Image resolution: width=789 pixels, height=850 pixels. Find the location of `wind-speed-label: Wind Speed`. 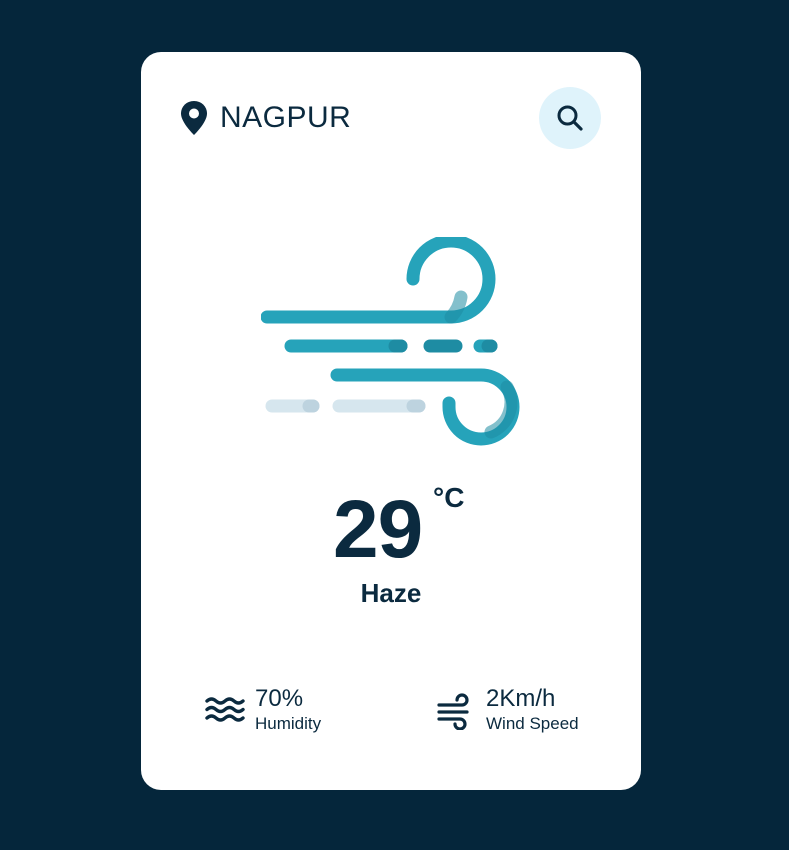

wind-speed-label: Wind Speed is located at coordinates (532, 723).